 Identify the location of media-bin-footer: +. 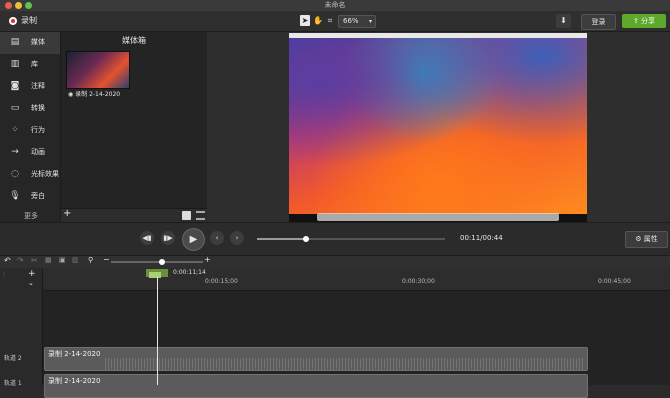
(134, 215).